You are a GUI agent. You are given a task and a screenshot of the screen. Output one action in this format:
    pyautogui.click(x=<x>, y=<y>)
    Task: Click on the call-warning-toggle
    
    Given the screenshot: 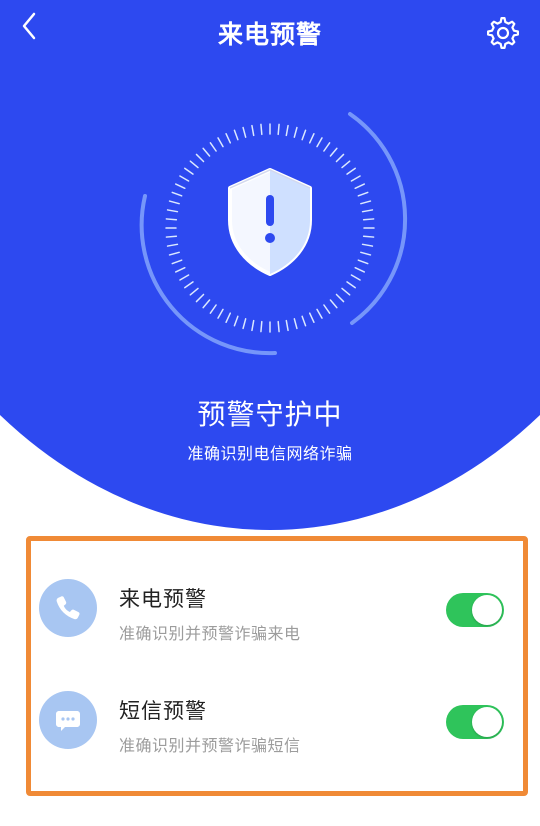 What is the action you would take?
    pyautogui.click(x=475, y=610)
    